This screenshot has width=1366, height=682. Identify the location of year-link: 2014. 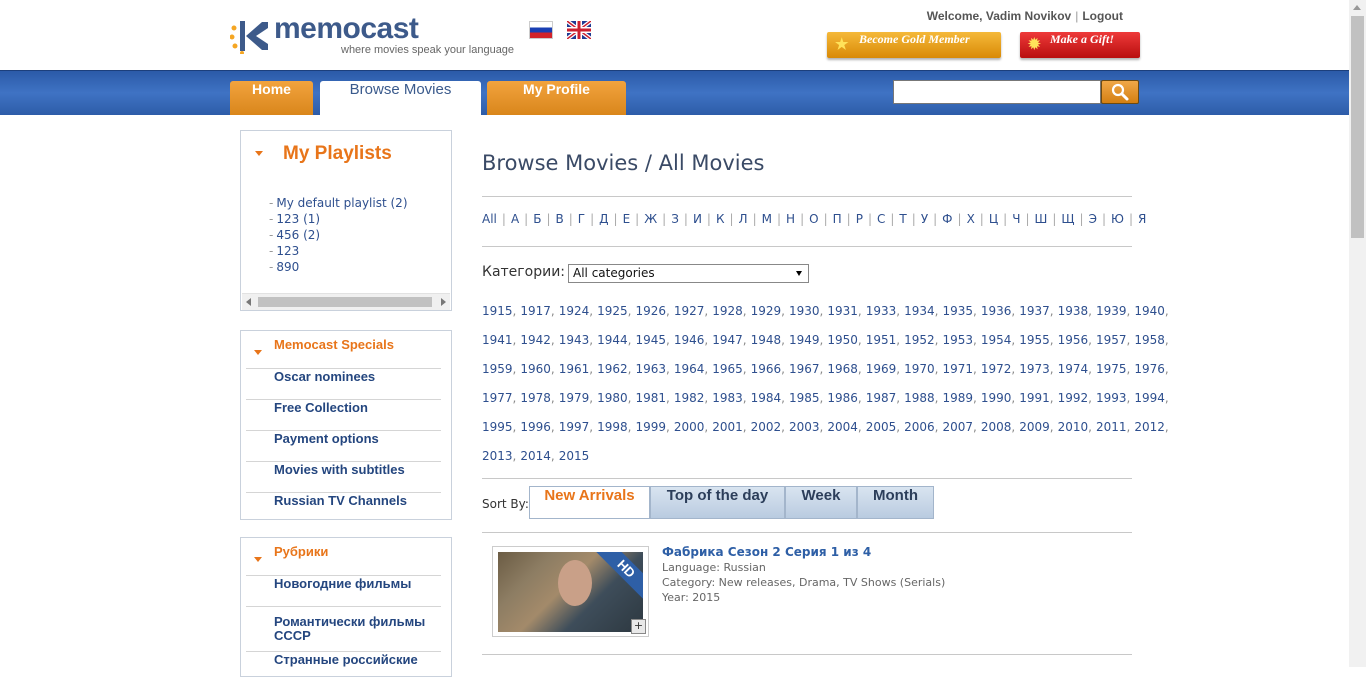
(535, 456).